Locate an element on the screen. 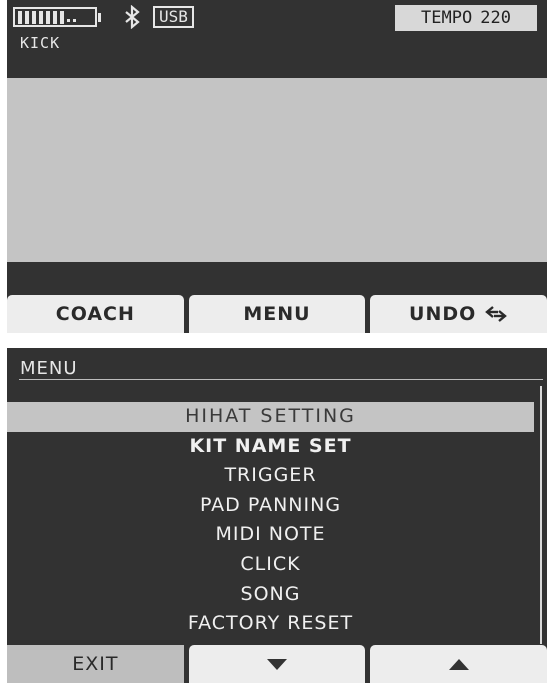  menu-item-factory-reset: FACTORY RESET is located at coordinates (270, 624).